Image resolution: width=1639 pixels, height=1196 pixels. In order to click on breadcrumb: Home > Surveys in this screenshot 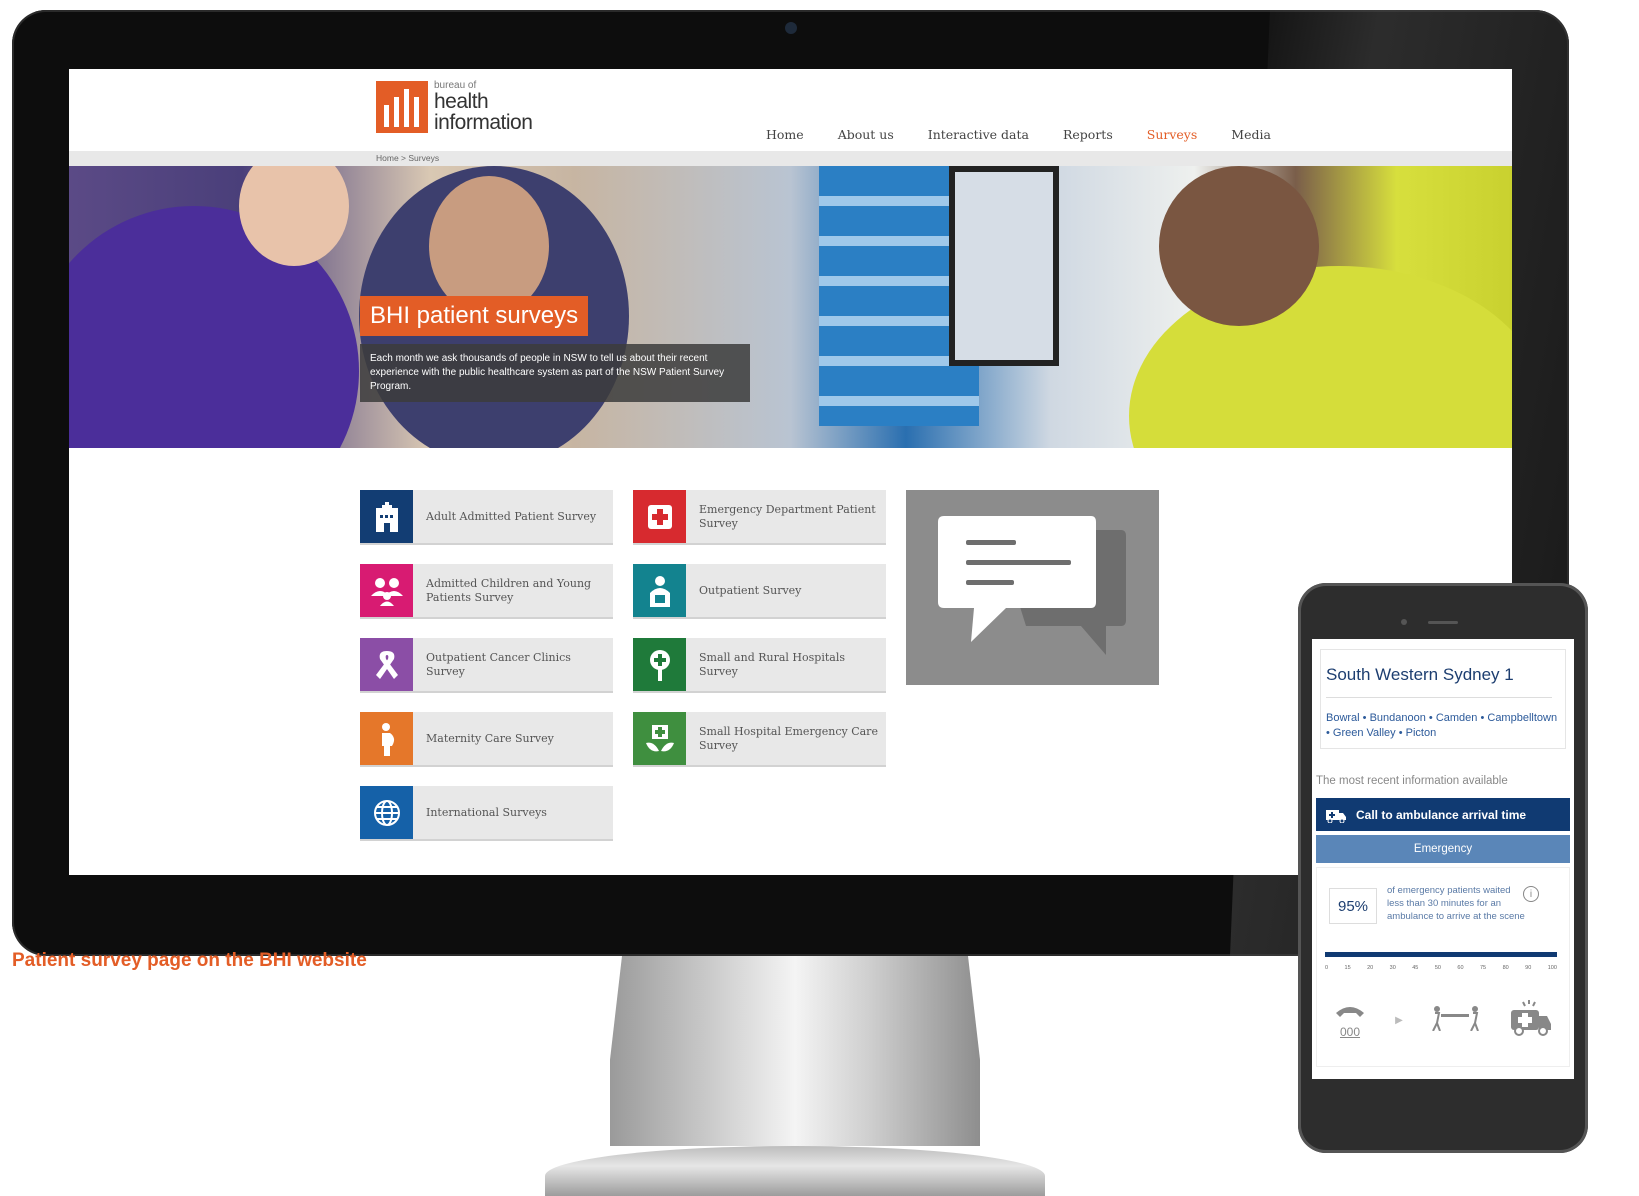, I will do `click(407, 158)`.